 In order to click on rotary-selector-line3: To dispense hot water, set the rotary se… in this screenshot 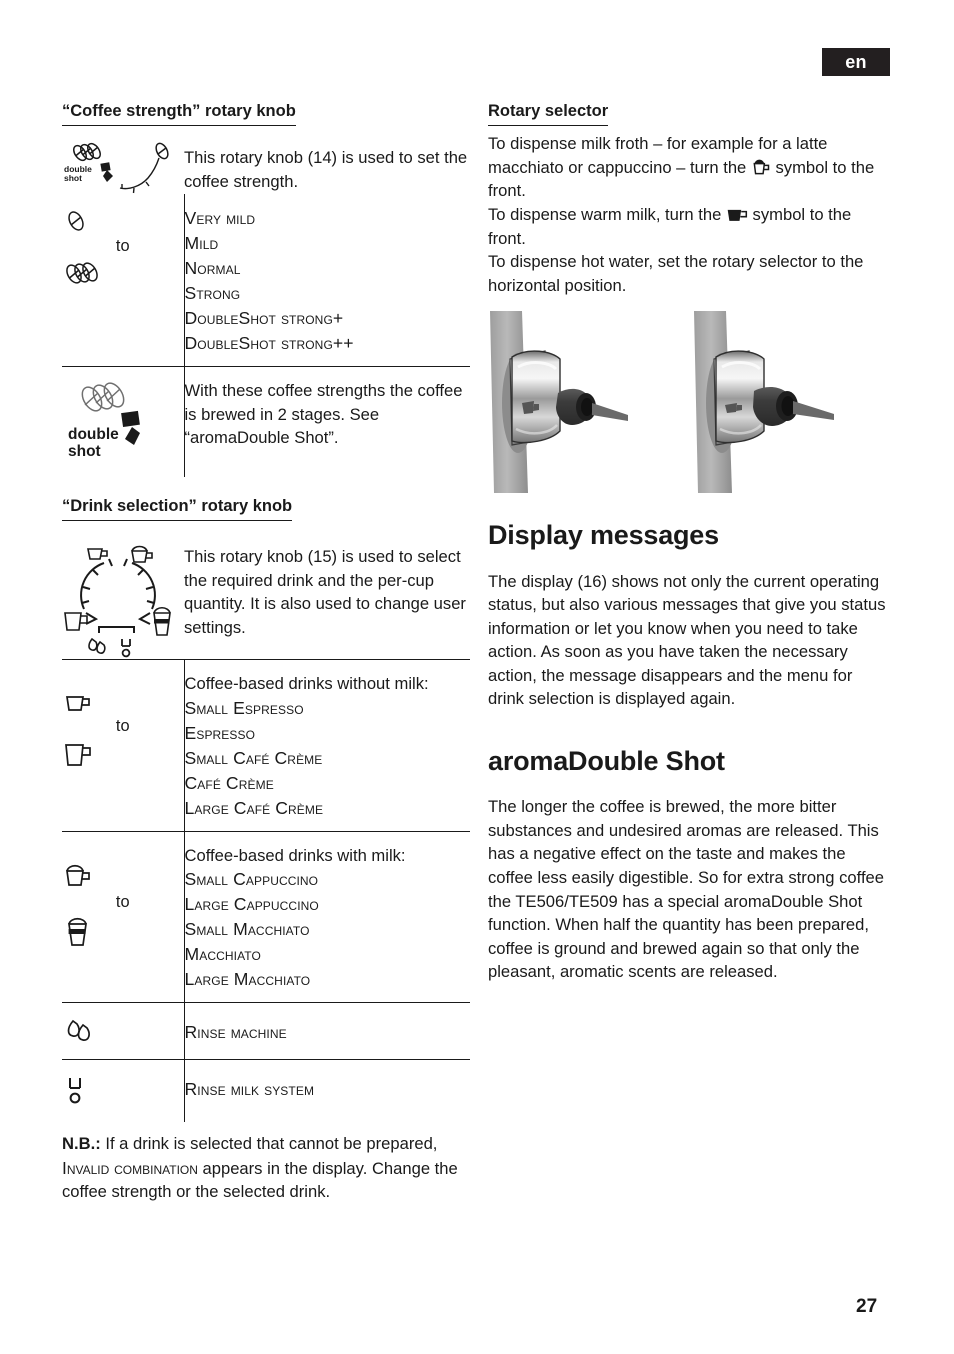, I will do `click(676, 273)`.